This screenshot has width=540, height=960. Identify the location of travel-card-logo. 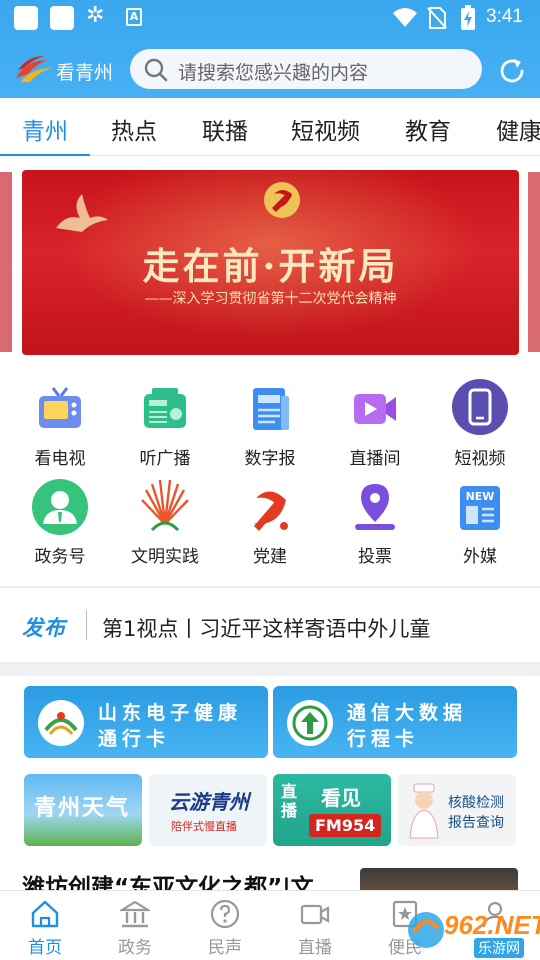
(310, 723).